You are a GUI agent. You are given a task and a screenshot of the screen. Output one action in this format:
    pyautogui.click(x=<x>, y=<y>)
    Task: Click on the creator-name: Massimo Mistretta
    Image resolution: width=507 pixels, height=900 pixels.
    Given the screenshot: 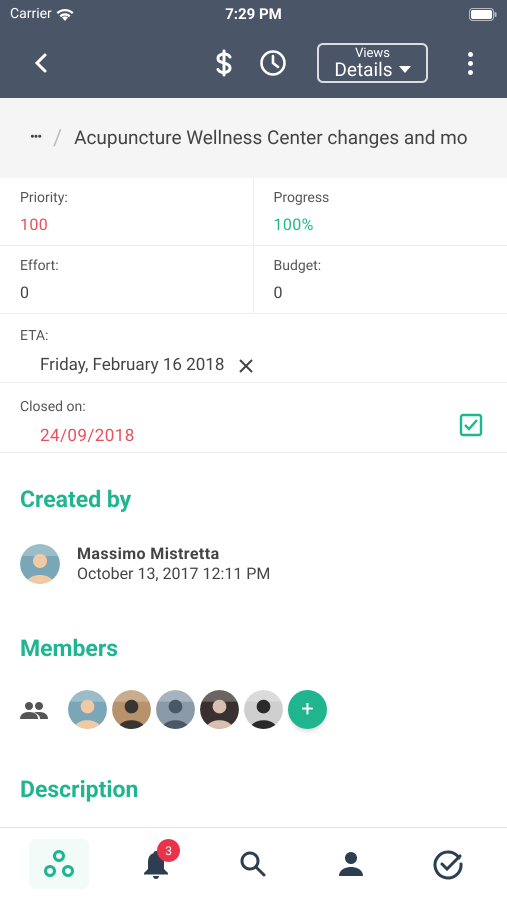 What is the action you would take?
    pyautogui.click(x=149, y=554)
    